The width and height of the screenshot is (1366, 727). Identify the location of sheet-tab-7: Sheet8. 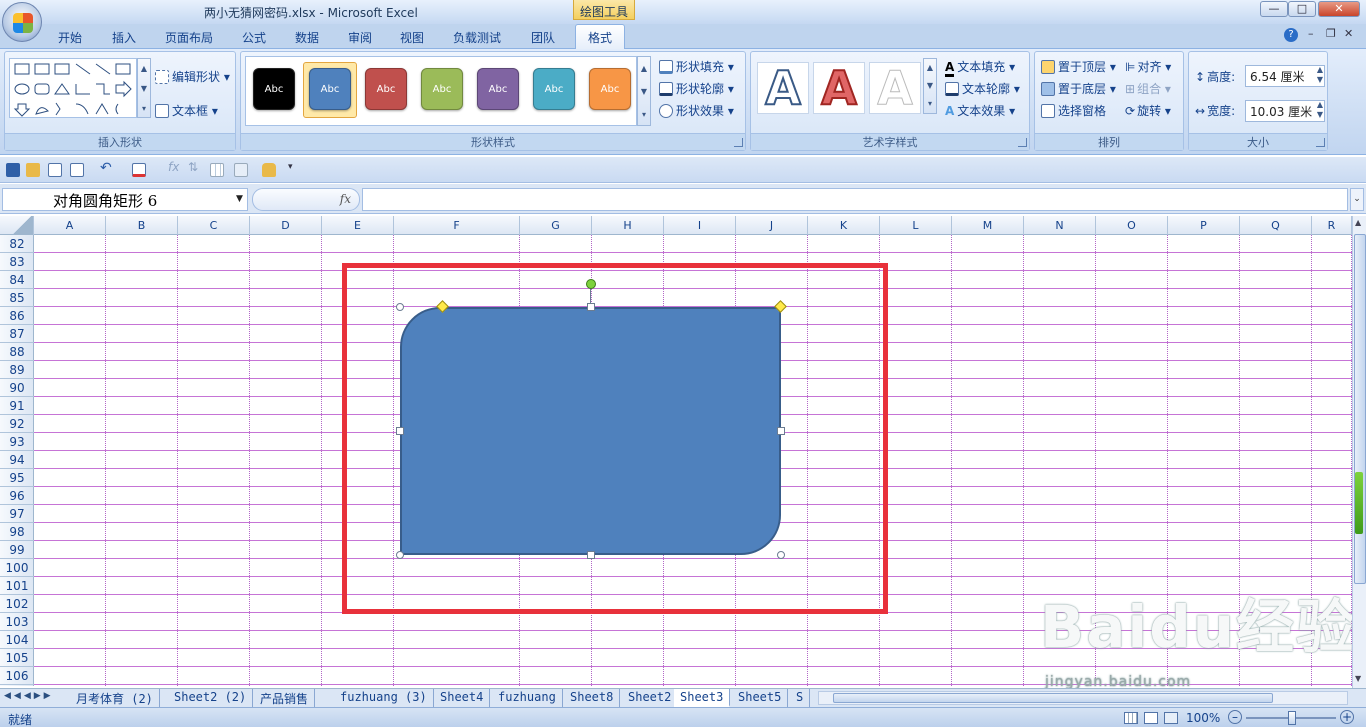
(592, 698).